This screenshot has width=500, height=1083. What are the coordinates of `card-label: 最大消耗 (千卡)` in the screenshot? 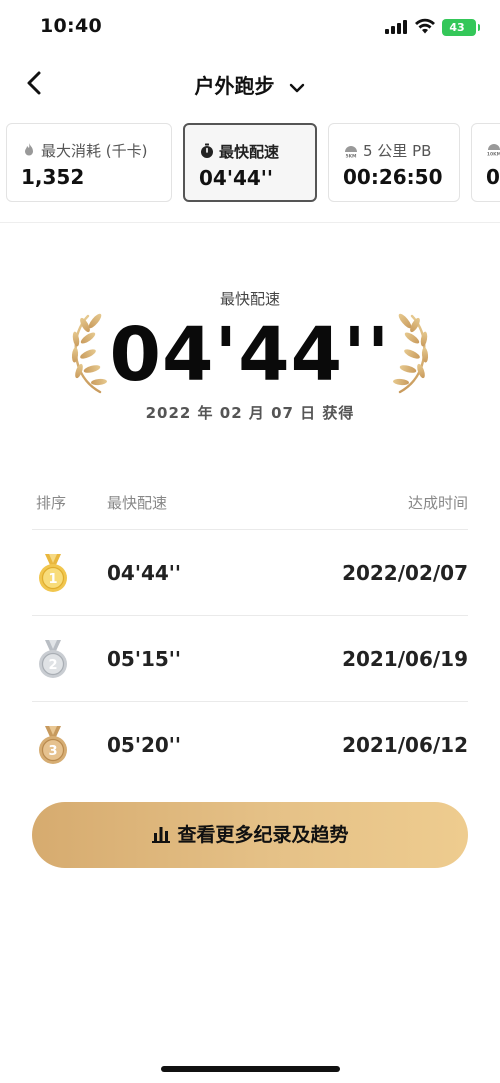 It's located at (94, 151).